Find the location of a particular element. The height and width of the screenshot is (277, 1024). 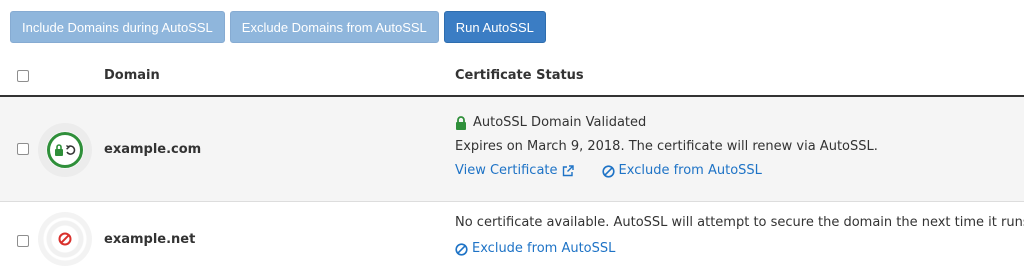

certificate-status-column-header: Certificate Status is located at coordinates (519, 75).